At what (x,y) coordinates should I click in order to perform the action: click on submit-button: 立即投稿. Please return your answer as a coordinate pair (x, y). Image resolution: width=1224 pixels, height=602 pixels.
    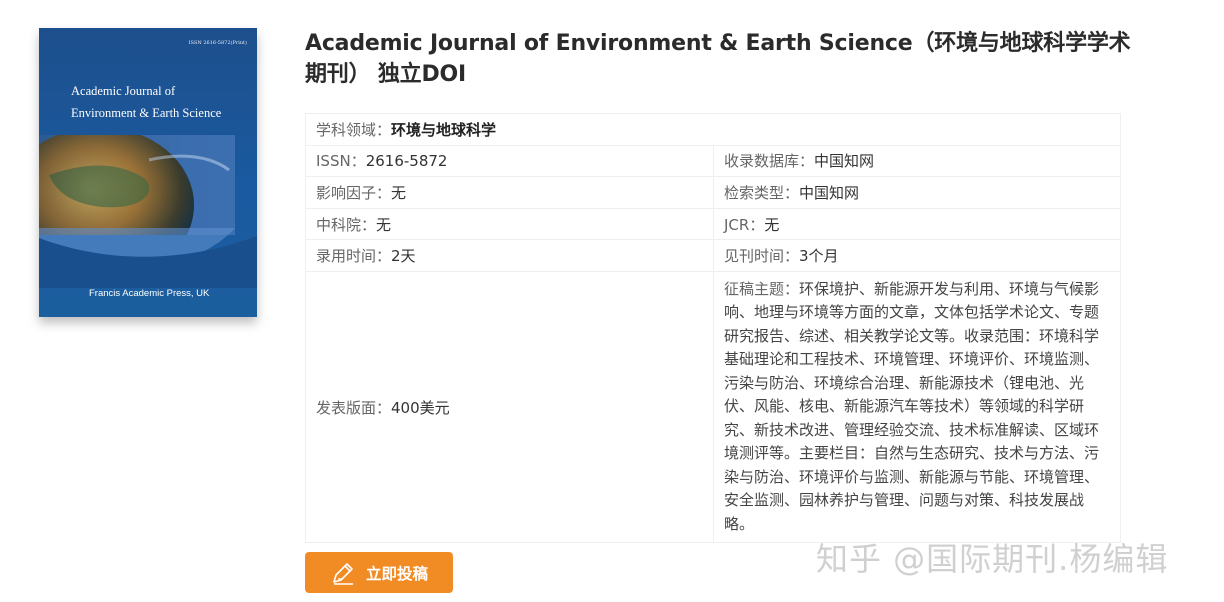
    Looking at the image, I should click on (379, 572).